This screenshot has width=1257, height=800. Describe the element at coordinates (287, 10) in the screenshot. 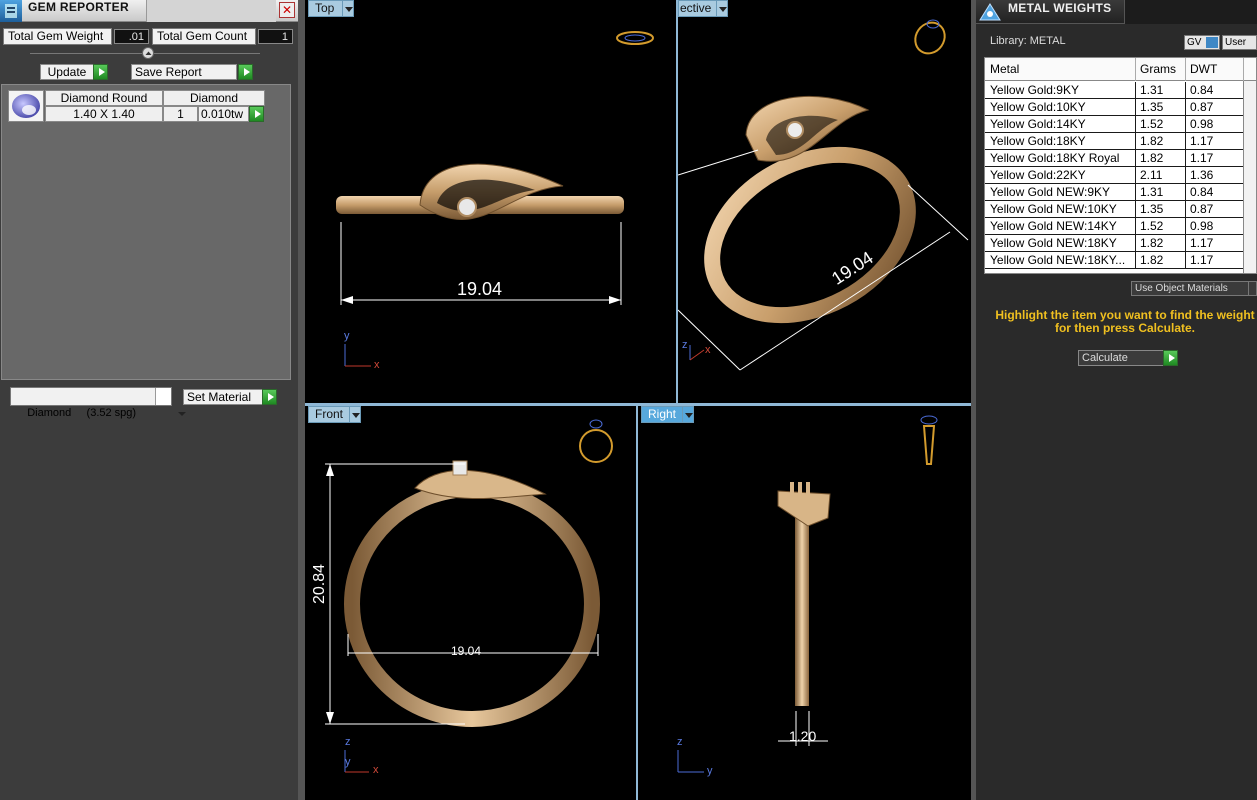

I see `close-icon: ✕` at that location.